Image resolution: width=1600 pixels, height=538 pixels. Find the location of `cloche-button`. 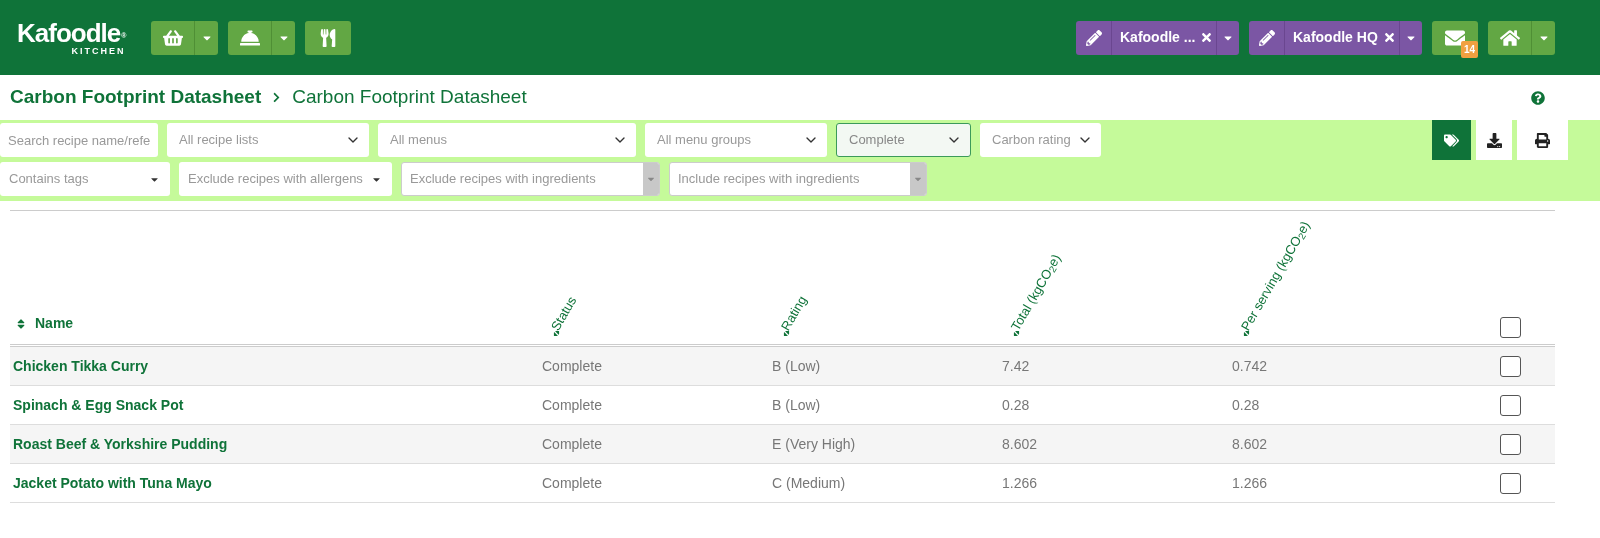

cloche-button is located at coordinates (250, 37).